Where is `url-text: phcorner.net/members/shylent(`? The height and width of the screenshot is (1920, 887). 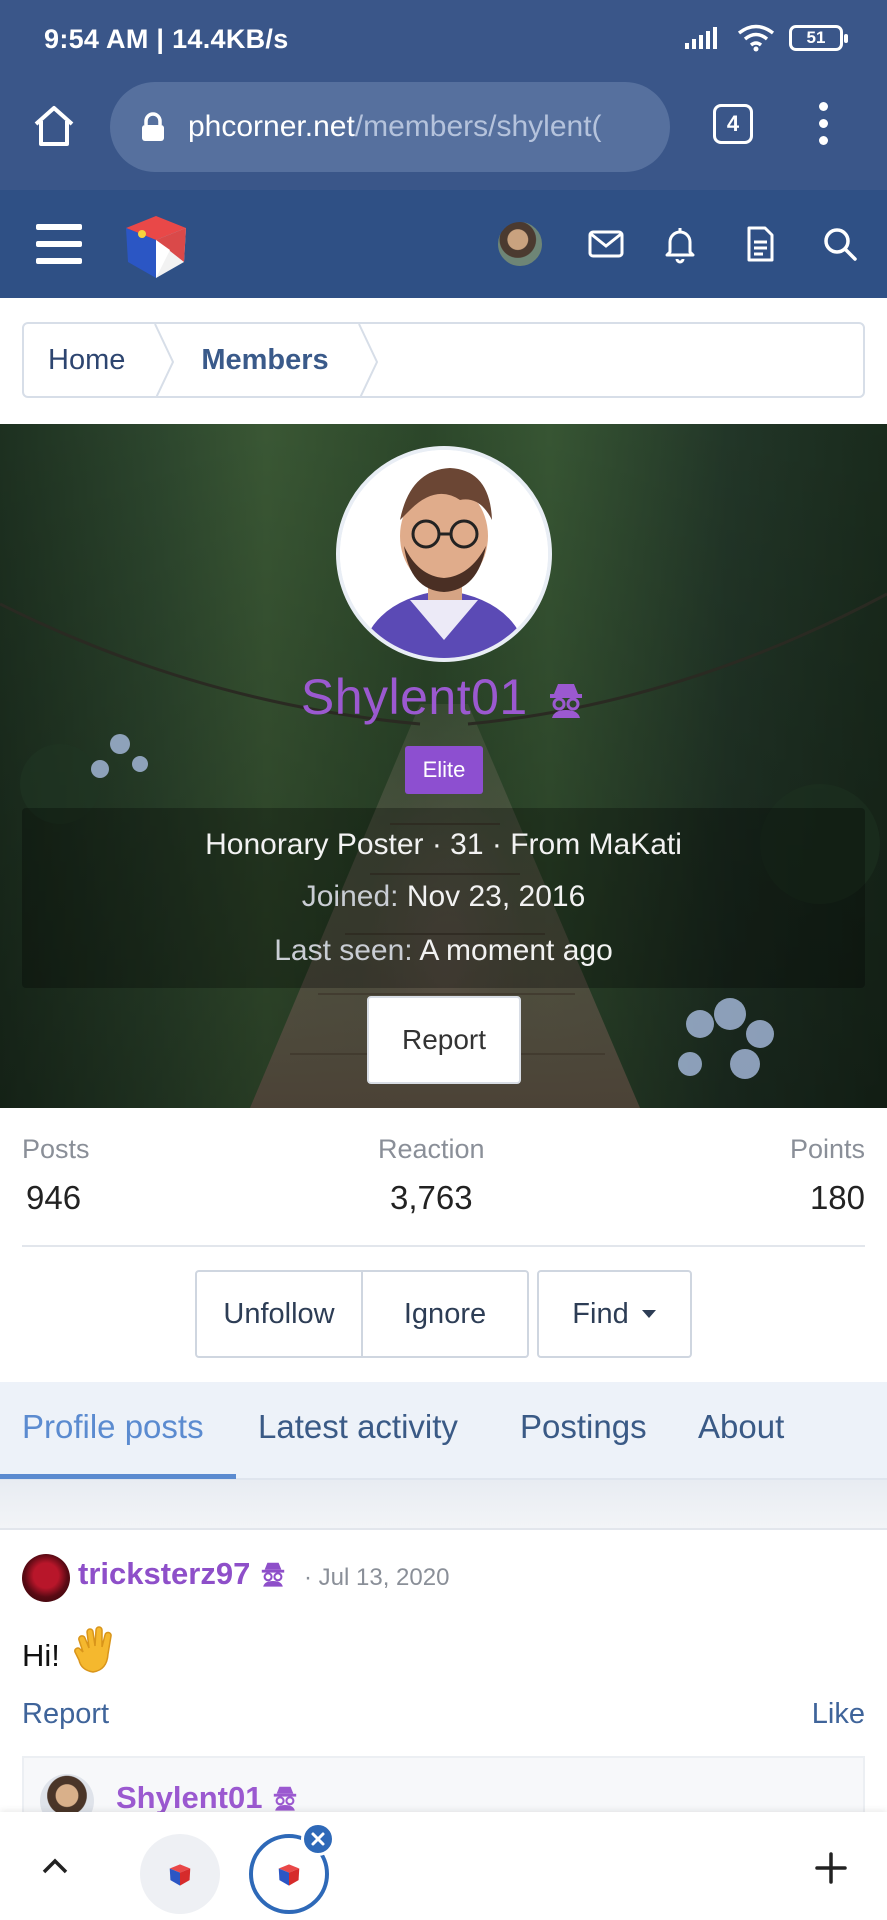
url-text: phcorner.net/members/shylent( is located at coordinates (395, 127).